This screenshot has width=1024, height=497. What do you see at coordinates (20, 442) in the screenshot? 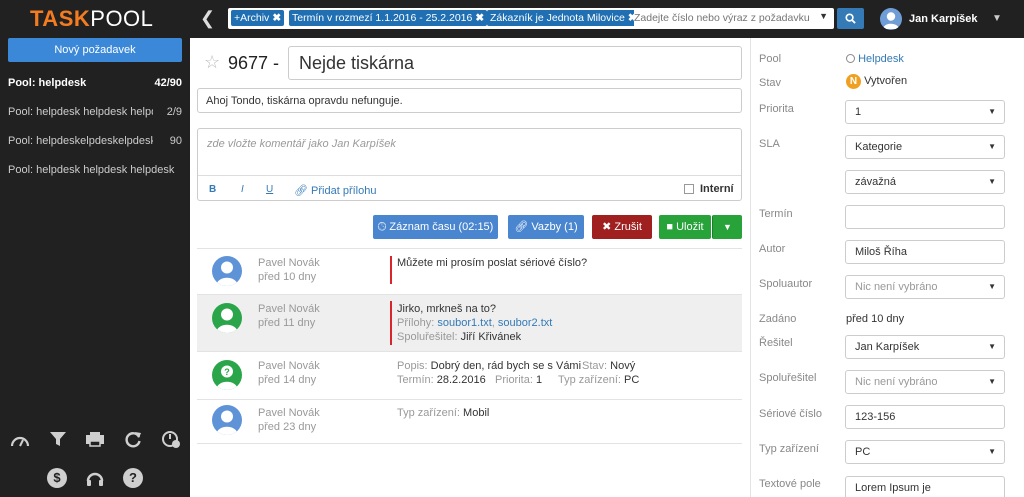
I see `dashboard-gauge-icon` at bounding box center [20, 442].